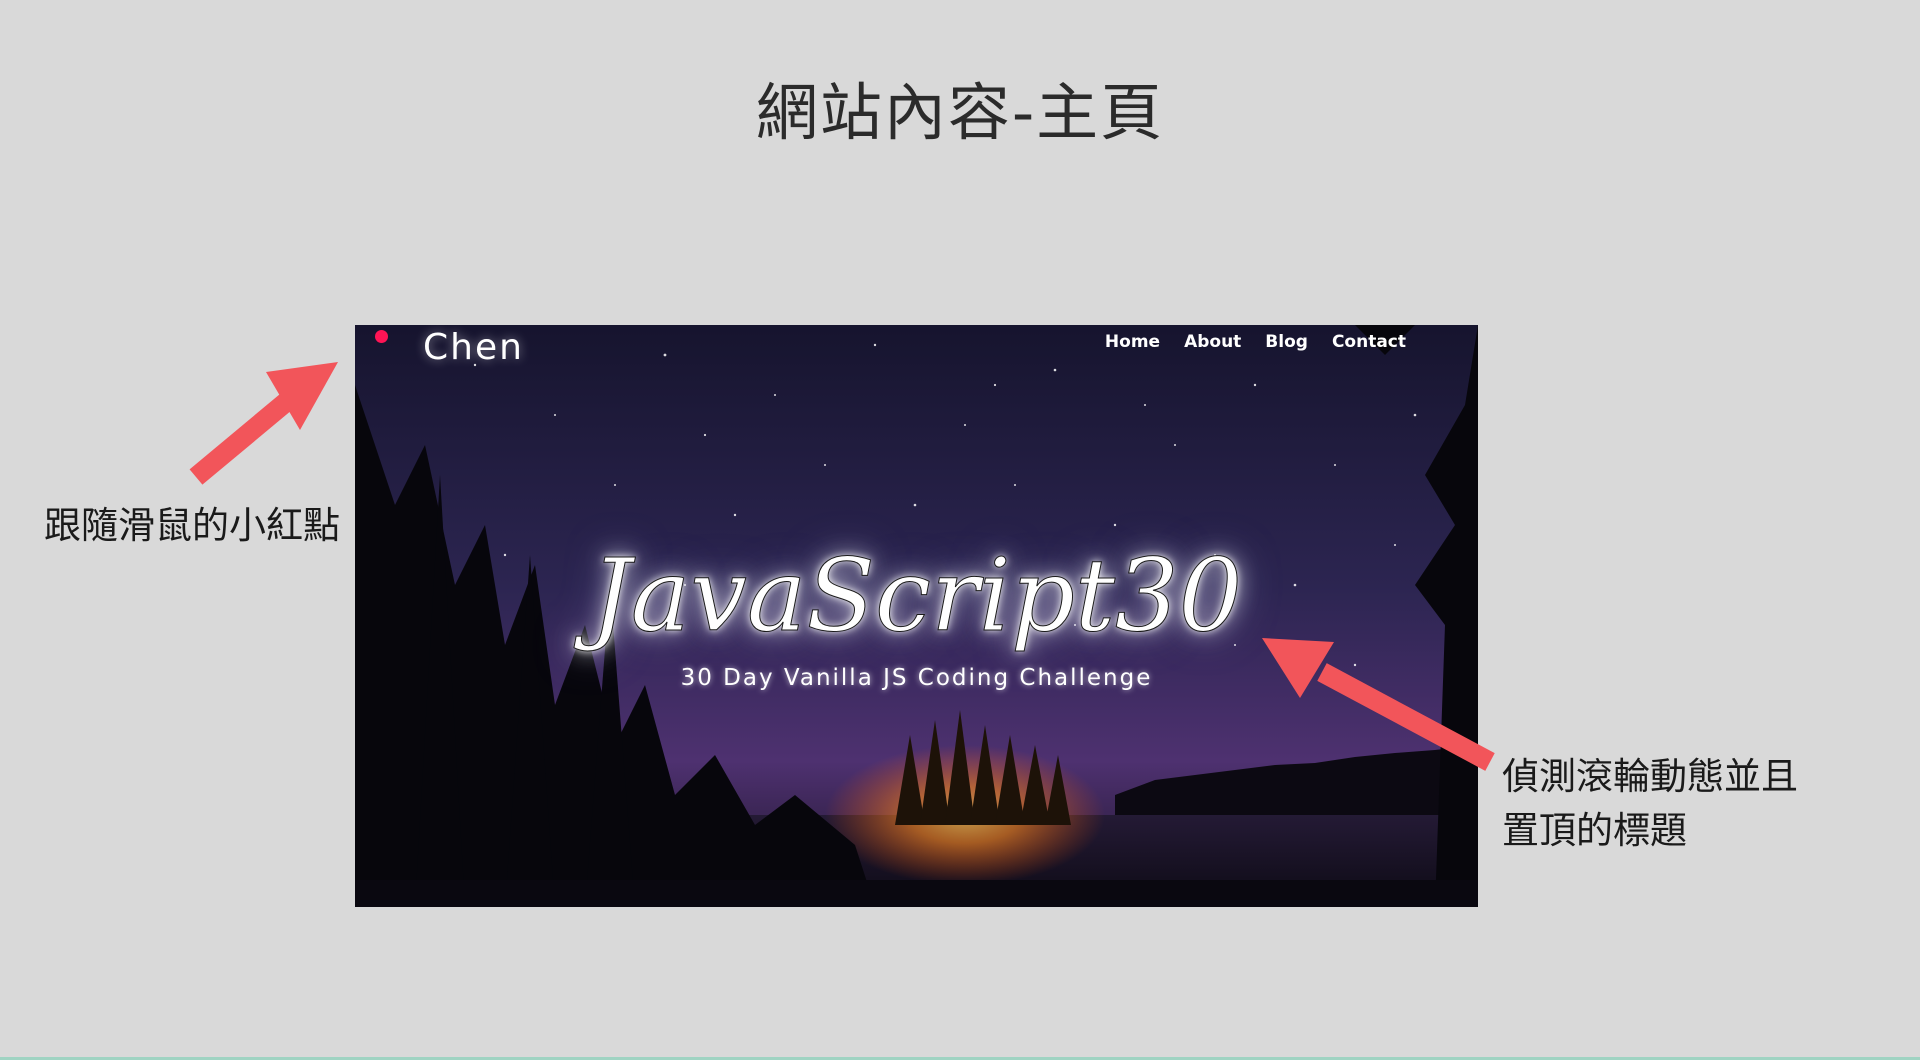 The height and width of the screenshot is (1060, 1920). I want to click on site-nav: Home About Blog Contact, so click(1255, 342).